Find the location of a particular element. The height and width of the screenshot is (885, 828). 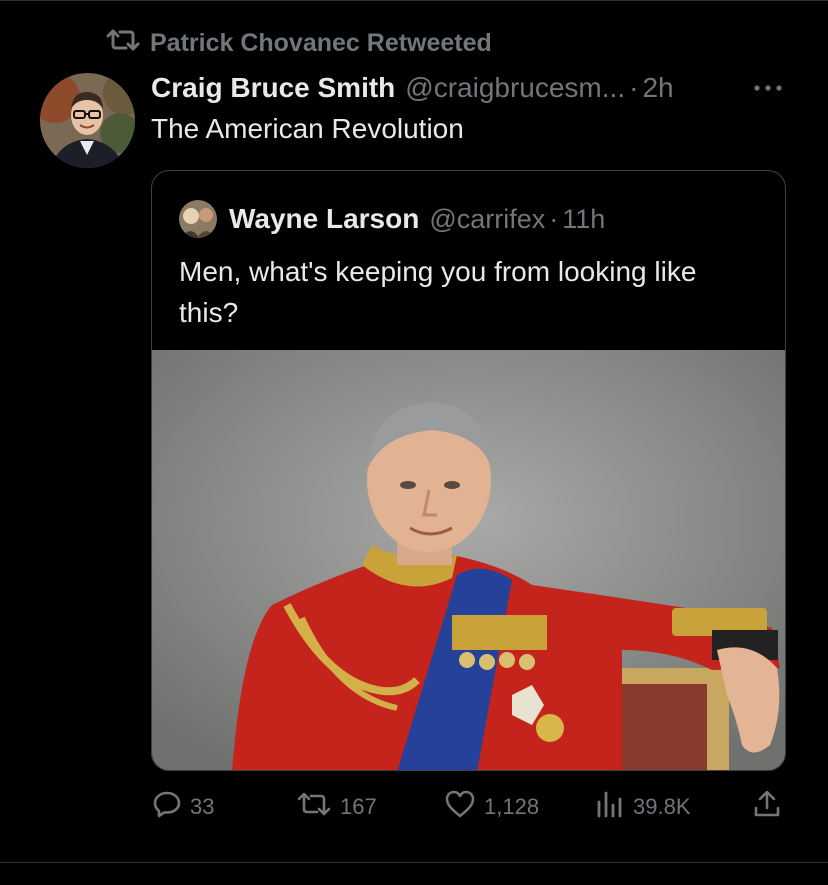

tweet-header: Craig Bruce Smith @craigbrucesm... · 2h is located at coordinates (412, 88).